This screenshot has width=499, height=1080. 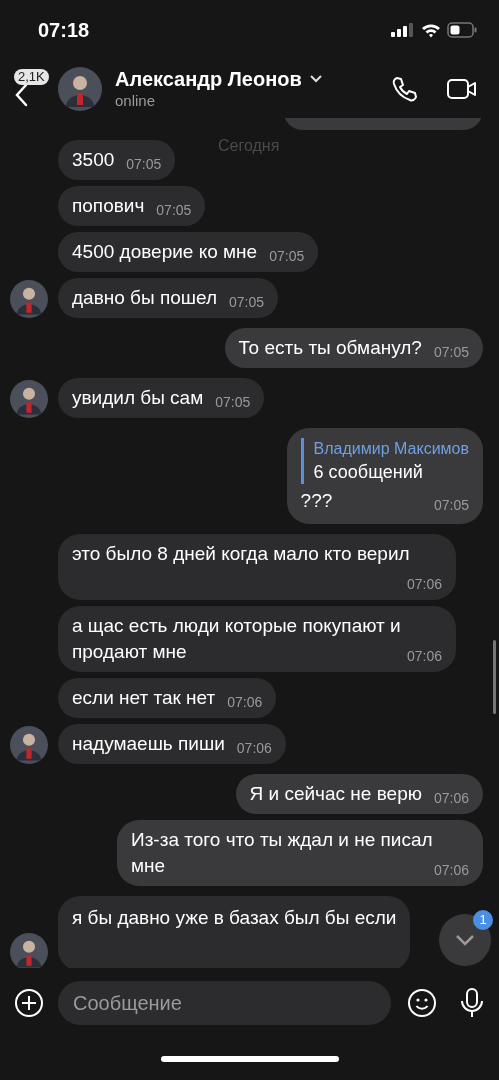 I want to click on message-text: надумаешь пиши, so click(x=148, y=743).